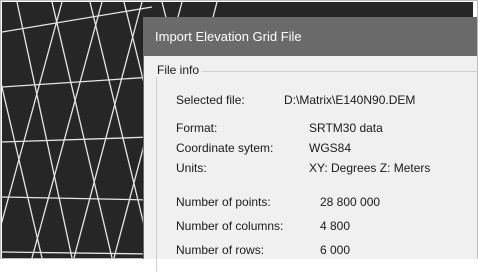 This screenshot has height=272, width=478. Describe the element at coordinates (223, 202) in the screenshot. I see `points-label: Number of points:` at that location.